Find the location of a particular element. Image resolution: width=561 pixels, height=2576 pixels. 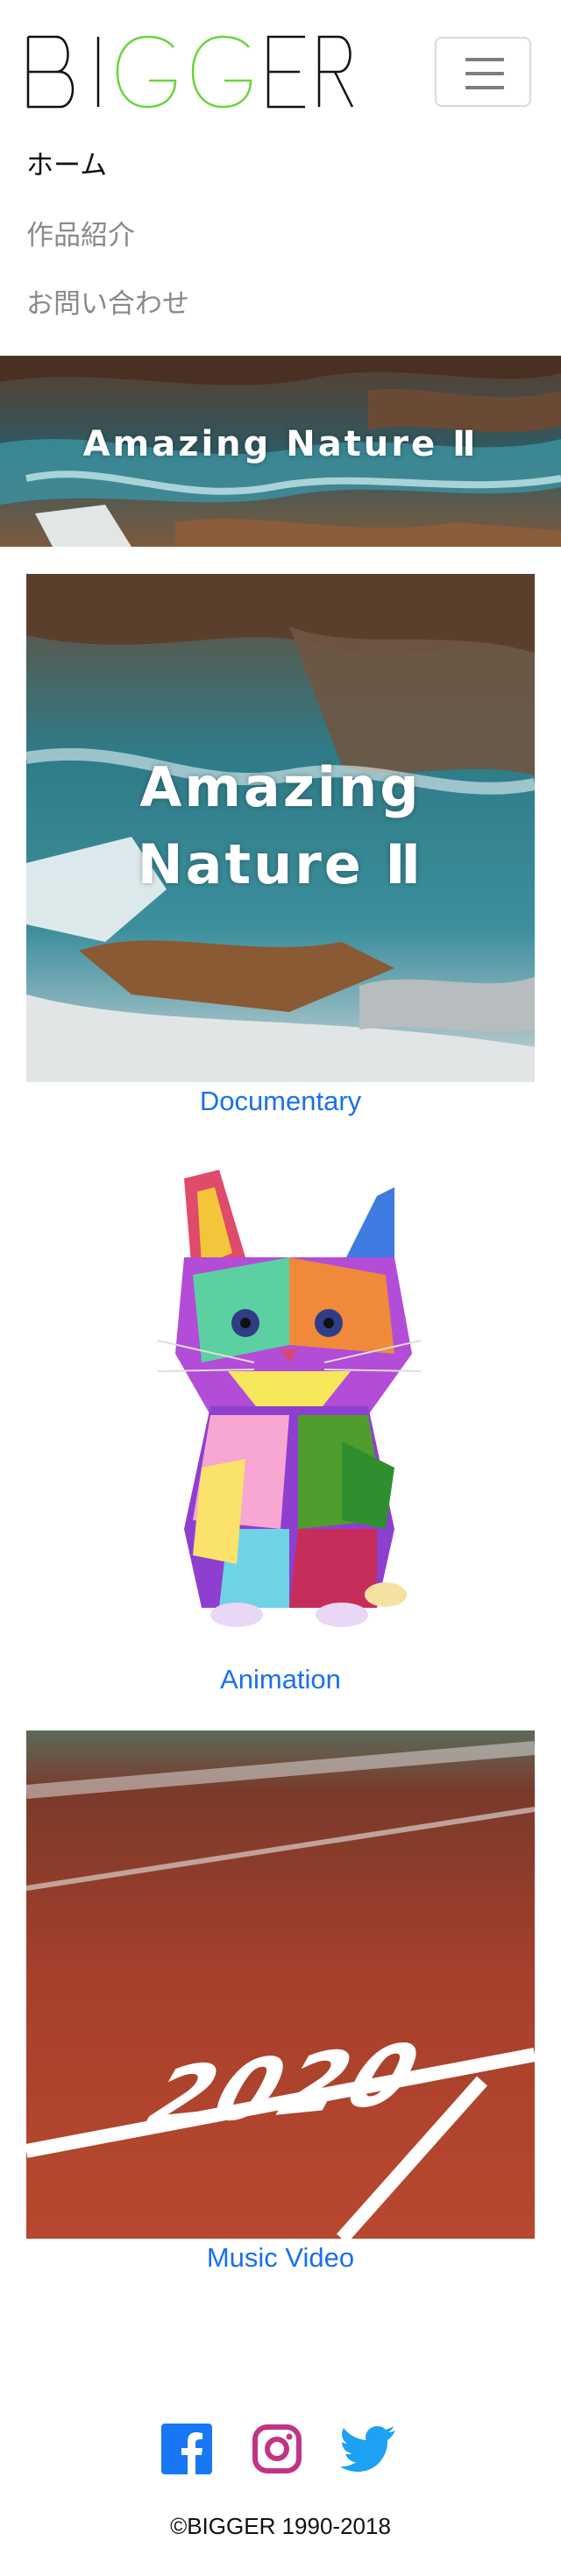

music-video-link: Music Video is located at coordinates (280, 2258).